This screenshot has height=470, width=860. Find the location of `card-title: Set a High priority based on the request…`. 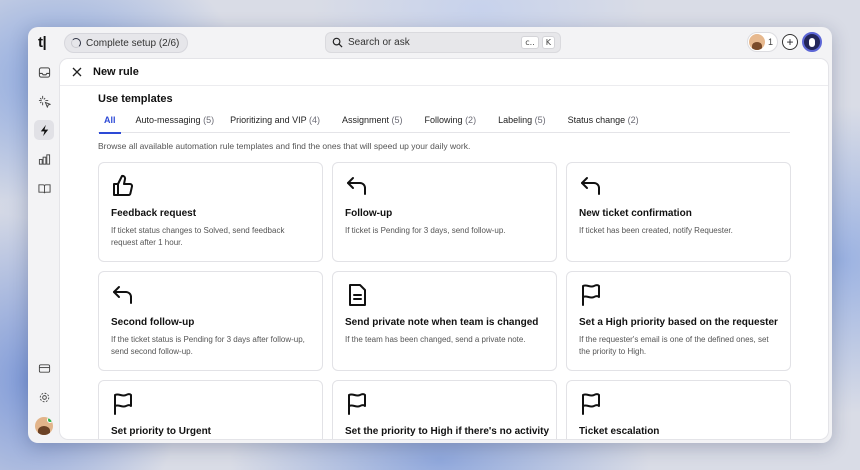

card-title: Set a High priority based on the request… is located at coordinates (678, 322).